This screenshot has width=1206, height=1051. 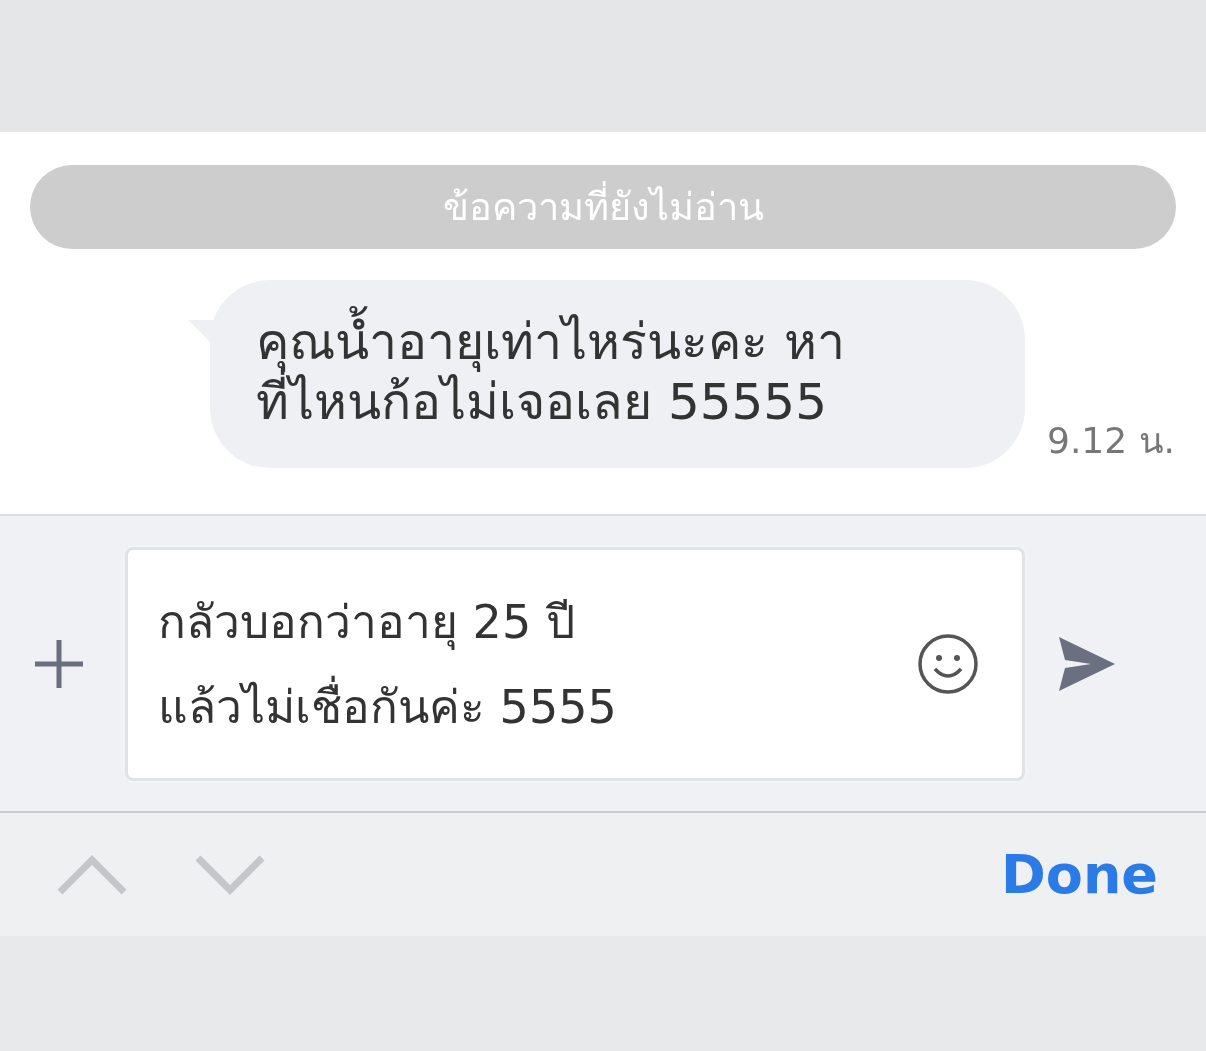 What do you see at coordinates (617, 374) in the screenshot?
I see `message-bubble: คุณน้ำอายุเท่าไหร่นะคะ หา ที่ไหนก้อไม่เจอเลย 55555` at bounding box center [617, 374].